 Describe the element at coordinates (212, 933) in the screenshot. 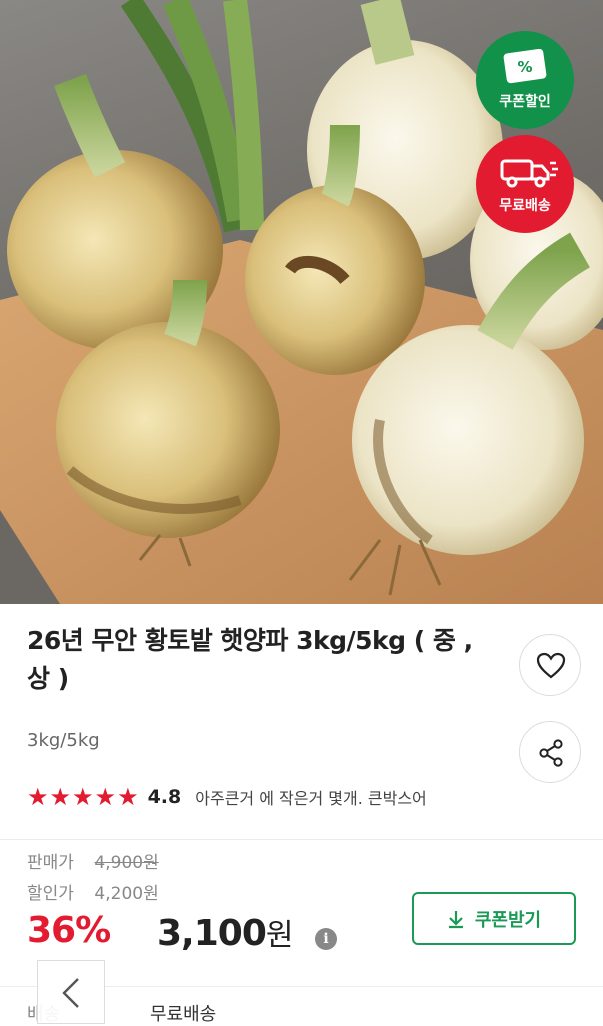

I see `final-price-number: 3,100` at that location.